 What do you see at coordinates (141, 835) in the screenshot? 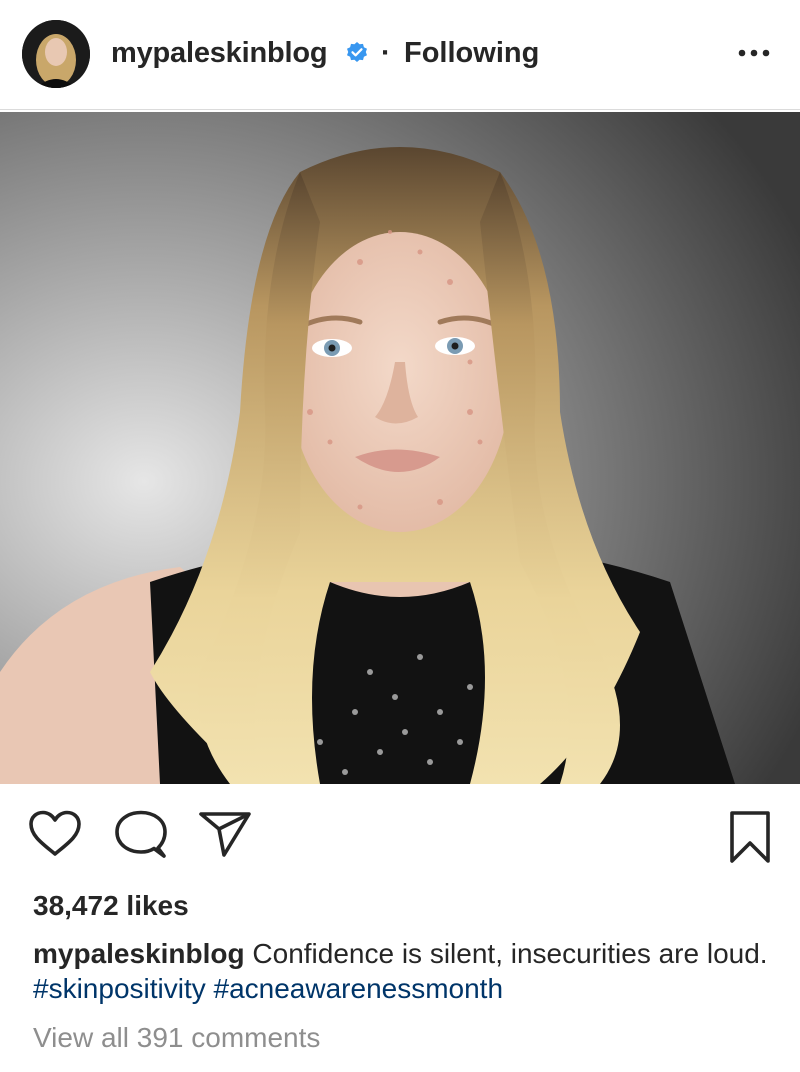
I see `comment-icon` at bounding box center [141, 835].